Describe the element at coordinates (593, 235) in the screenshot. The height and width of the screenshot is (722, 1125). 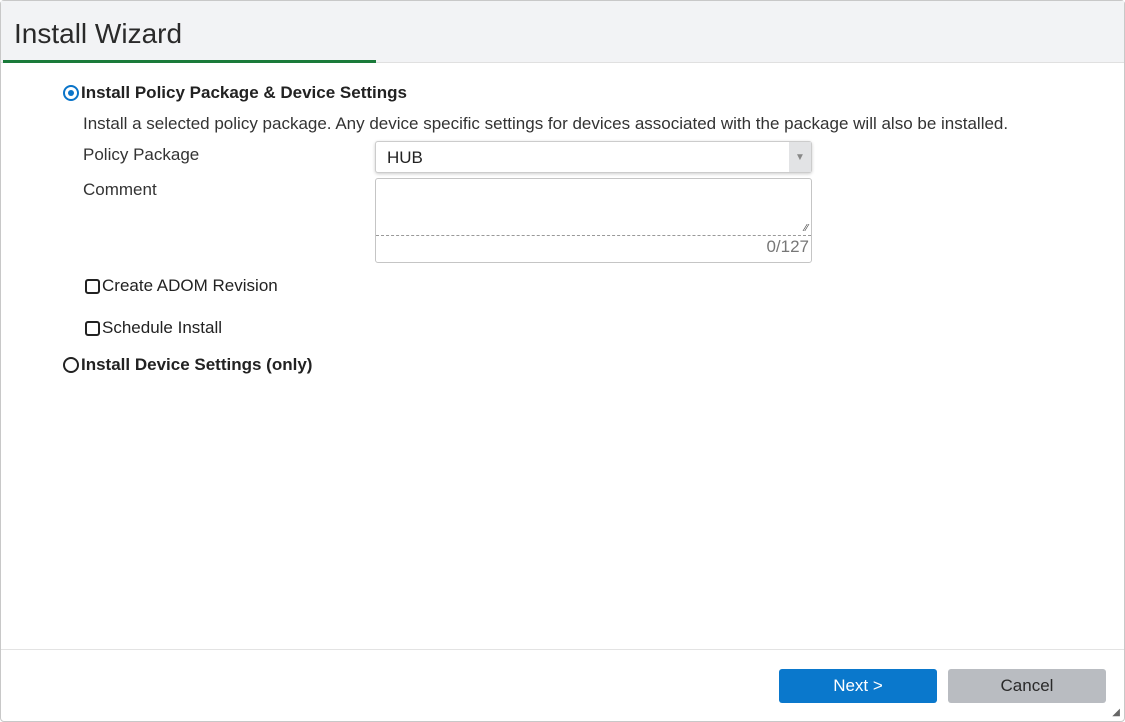
I see `divider` at that location.